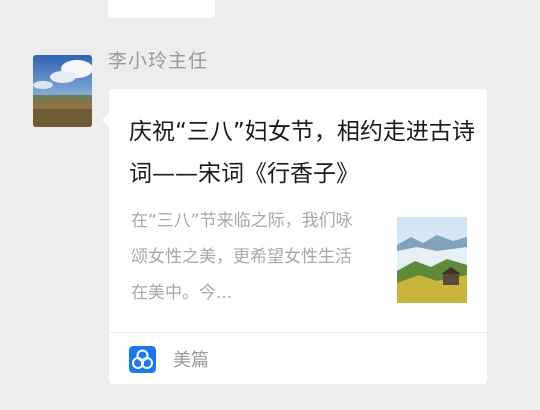 The height and width of the screenshot is (410, 540). Describe the element at coordinates (302, 153) in the screenshot. I see `article-title: 庆祝“三八”妇女节，相约走进古诗词——宋词《行香子》` at that location.